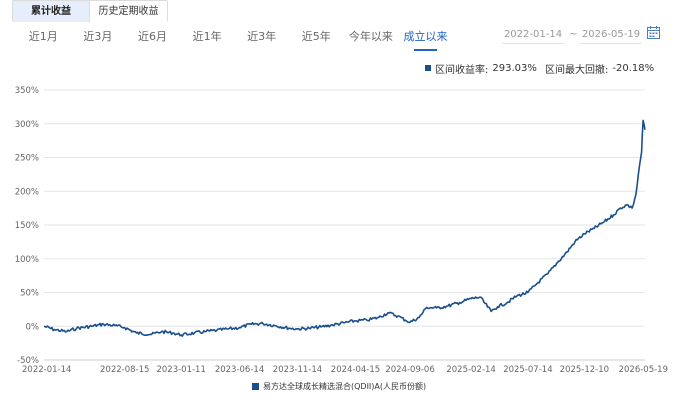 The width and height of the screenshot is (692, 403). What do you see at coordinates (27, 260) in the screenshot?
I see `y-tick-label: 100%` at bounding box center [27, 260].